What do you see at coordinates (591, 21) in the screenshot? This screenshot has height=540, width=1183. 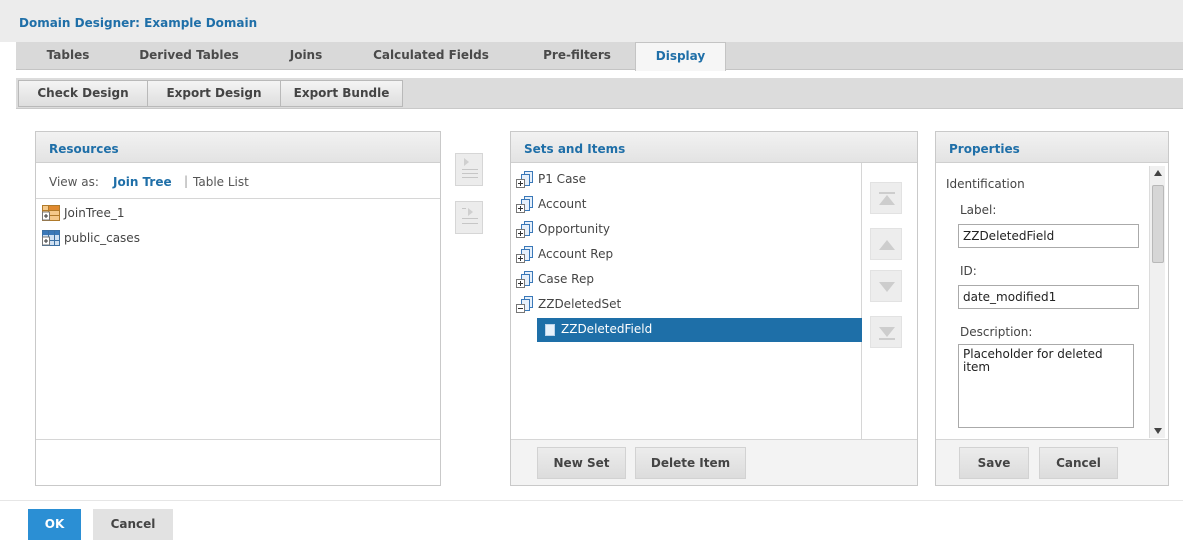 I see `designer-title-bar: Domain Designer: Example Domain` at bounding box center [591, 21].